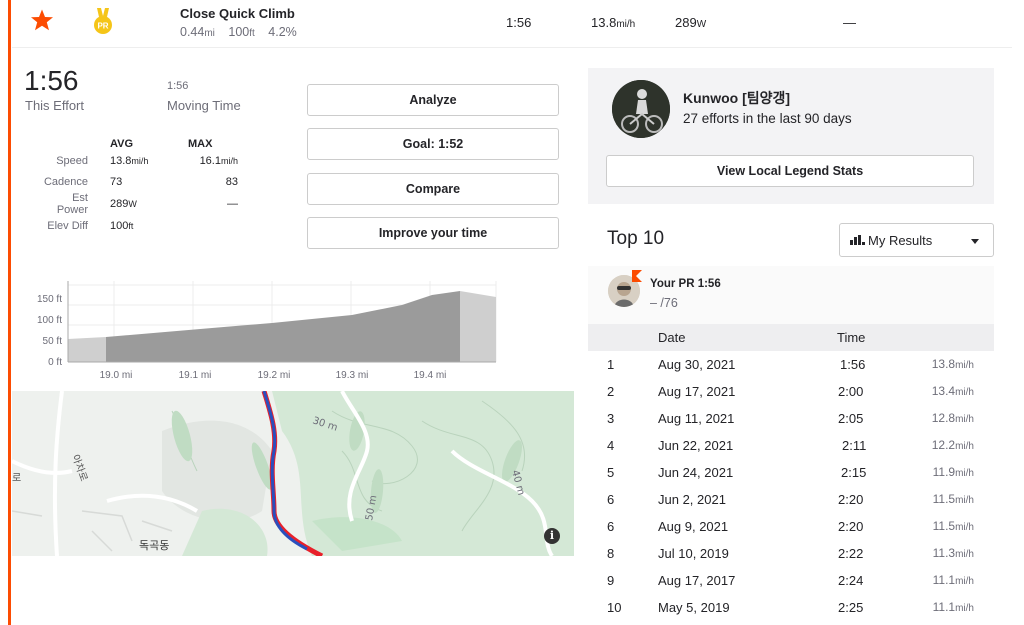 This screenshot has height=625, width=1024. I want to click on table-row: 2 Aug 17, 2021 2:00 13.4mi/h, so click(791, 391).